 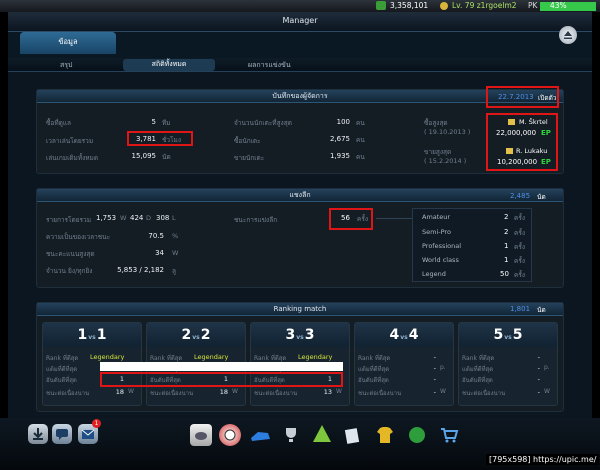 What do you see at coordinates (156, 236) in the screenshot?
I see `winrate-value: 70.5` at bounding box center [156, 236].